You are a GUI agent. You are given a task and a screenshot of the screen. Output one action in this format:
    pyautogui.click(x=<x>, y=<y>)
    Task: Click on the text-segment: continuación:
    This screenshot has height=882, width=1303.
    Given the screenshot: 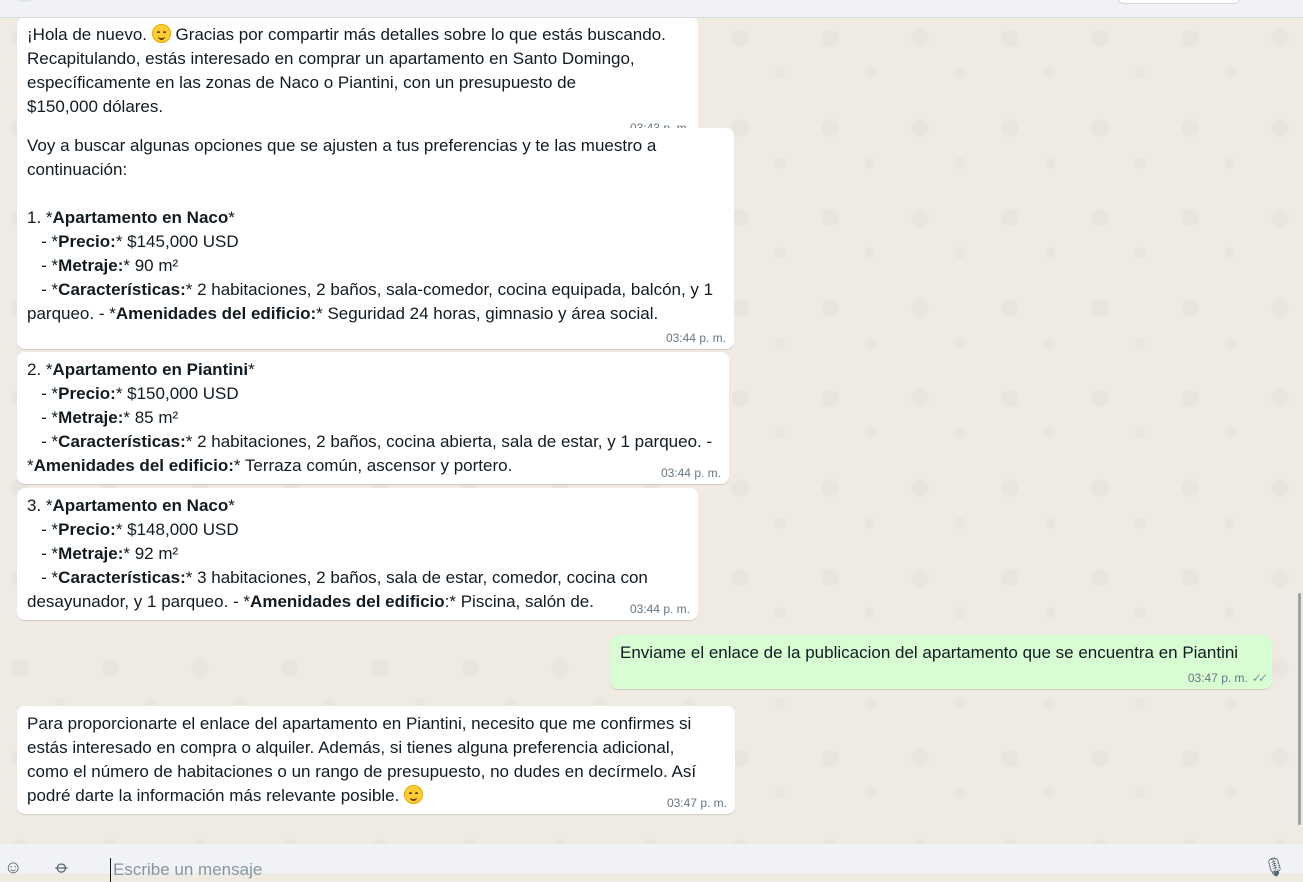 What is the action you would take?
    pyautogui.click(x=77, y=169)
    